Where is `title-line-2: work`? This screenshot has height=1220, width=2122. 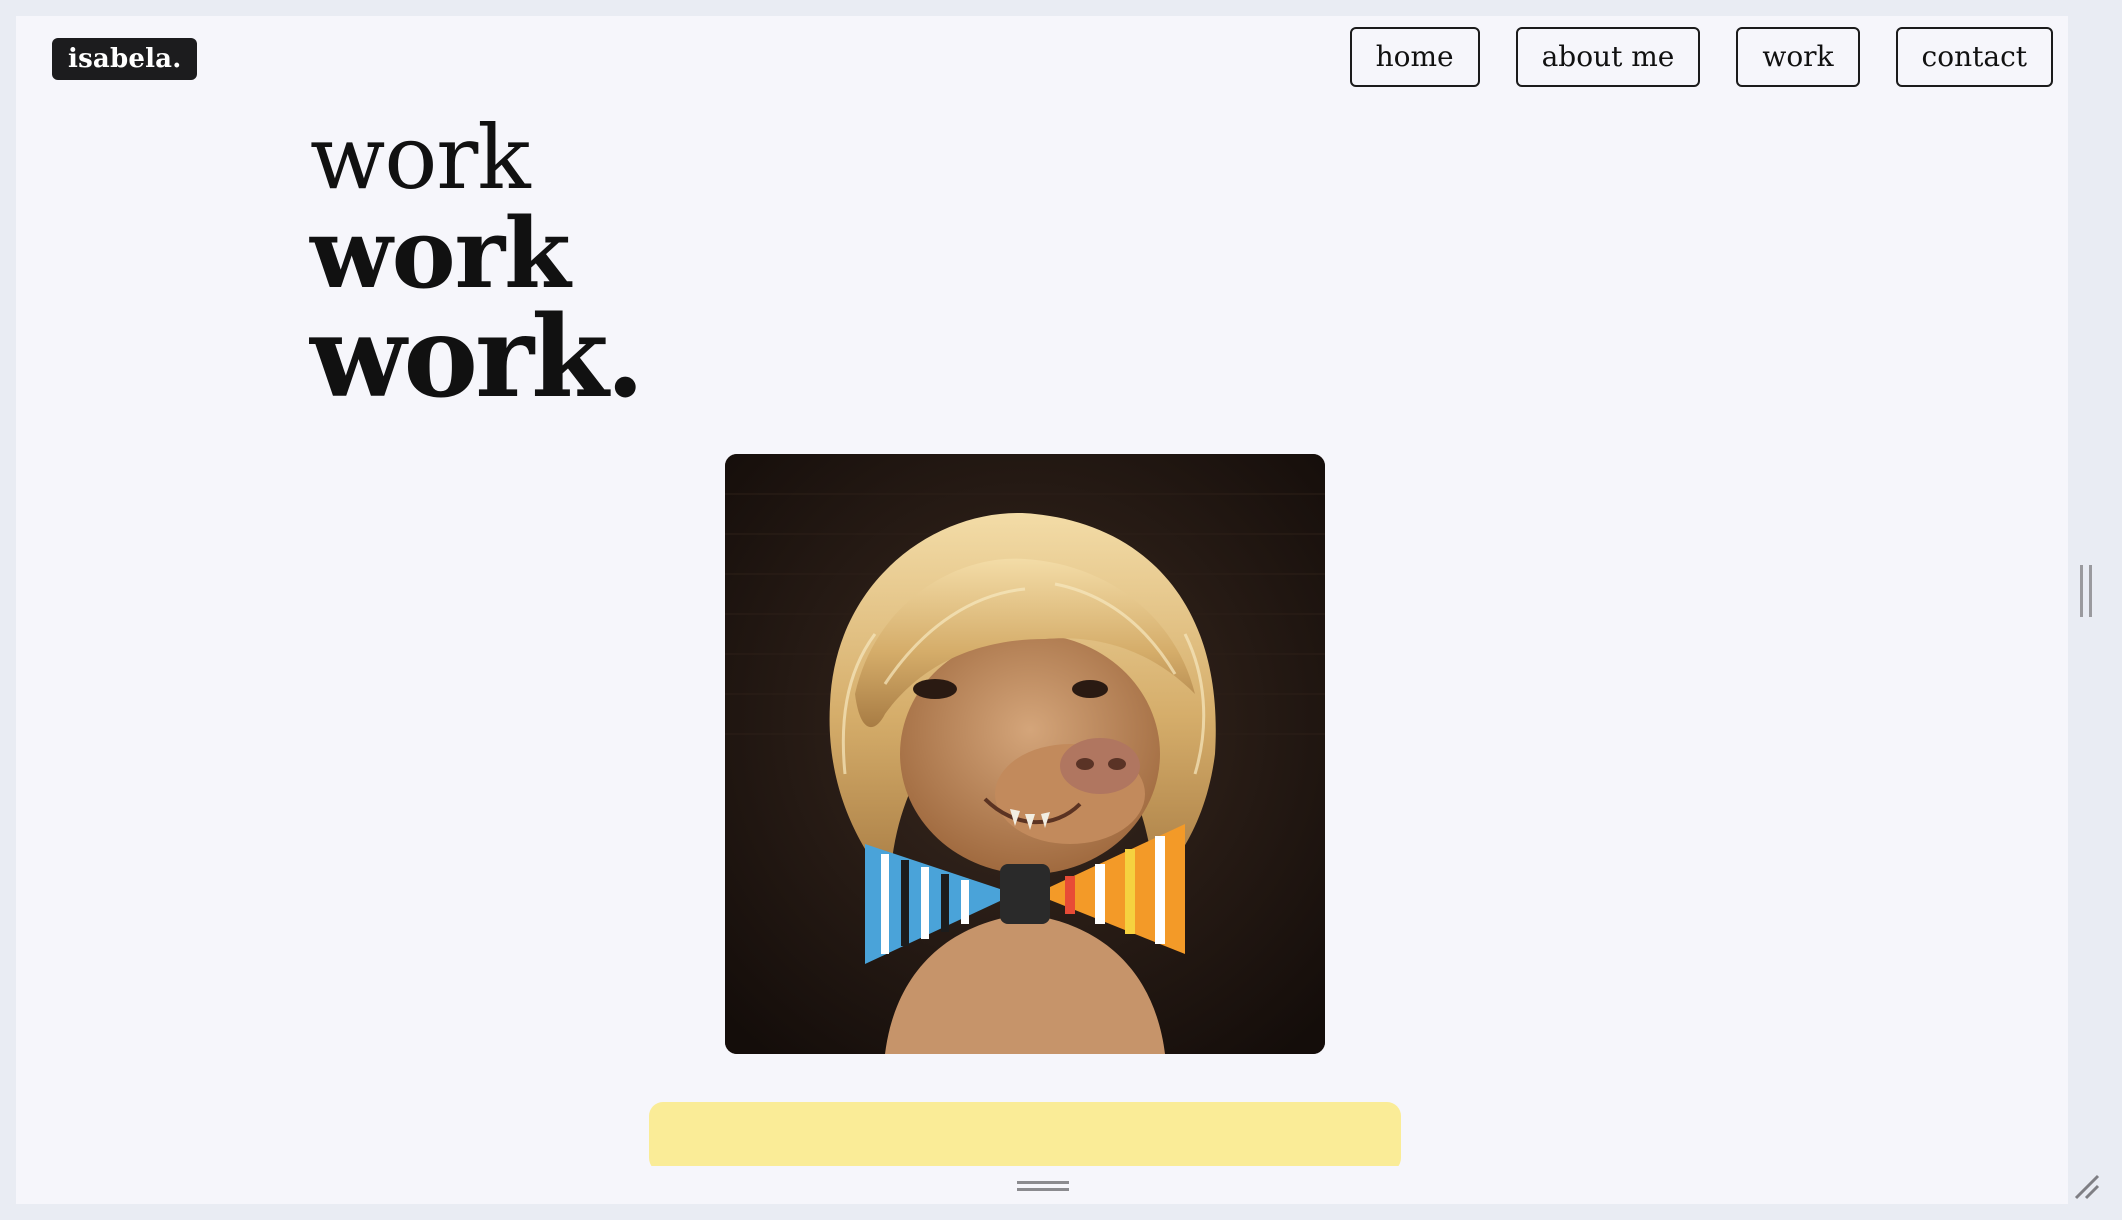
title-line-2: work is located at coordinates (440, 253).